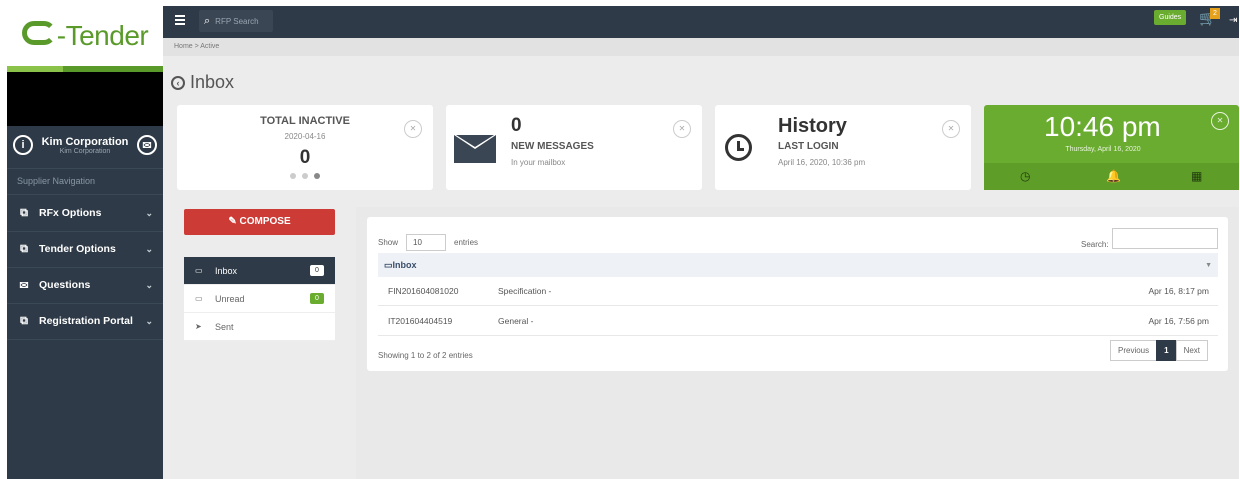 Image resolution: width=1240 pixels, height=479 pixels. Describe the element at coordinates (1208, 265) in the screenshot. I see `caret-down-icon: ▼` at that location.